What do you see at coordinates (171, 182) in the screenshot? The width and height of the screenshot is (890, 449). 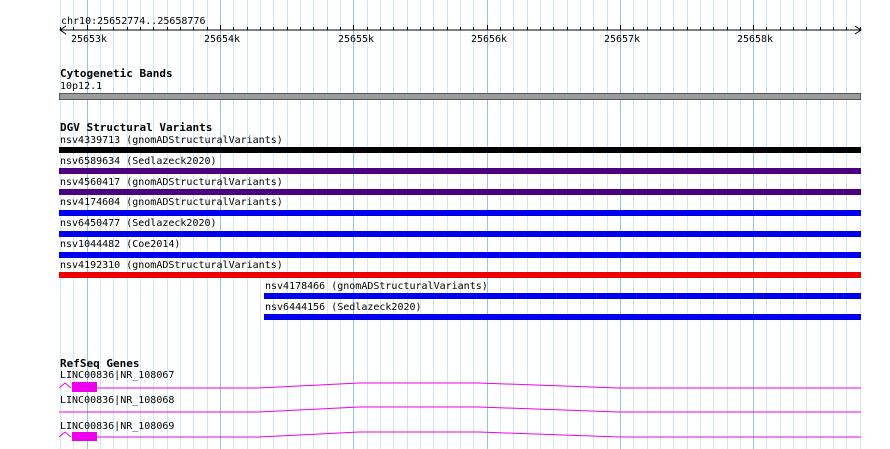 I see `variant-label: nsv4560417 (gnomADStructuralVariants)` at bounding box center [171, 182].